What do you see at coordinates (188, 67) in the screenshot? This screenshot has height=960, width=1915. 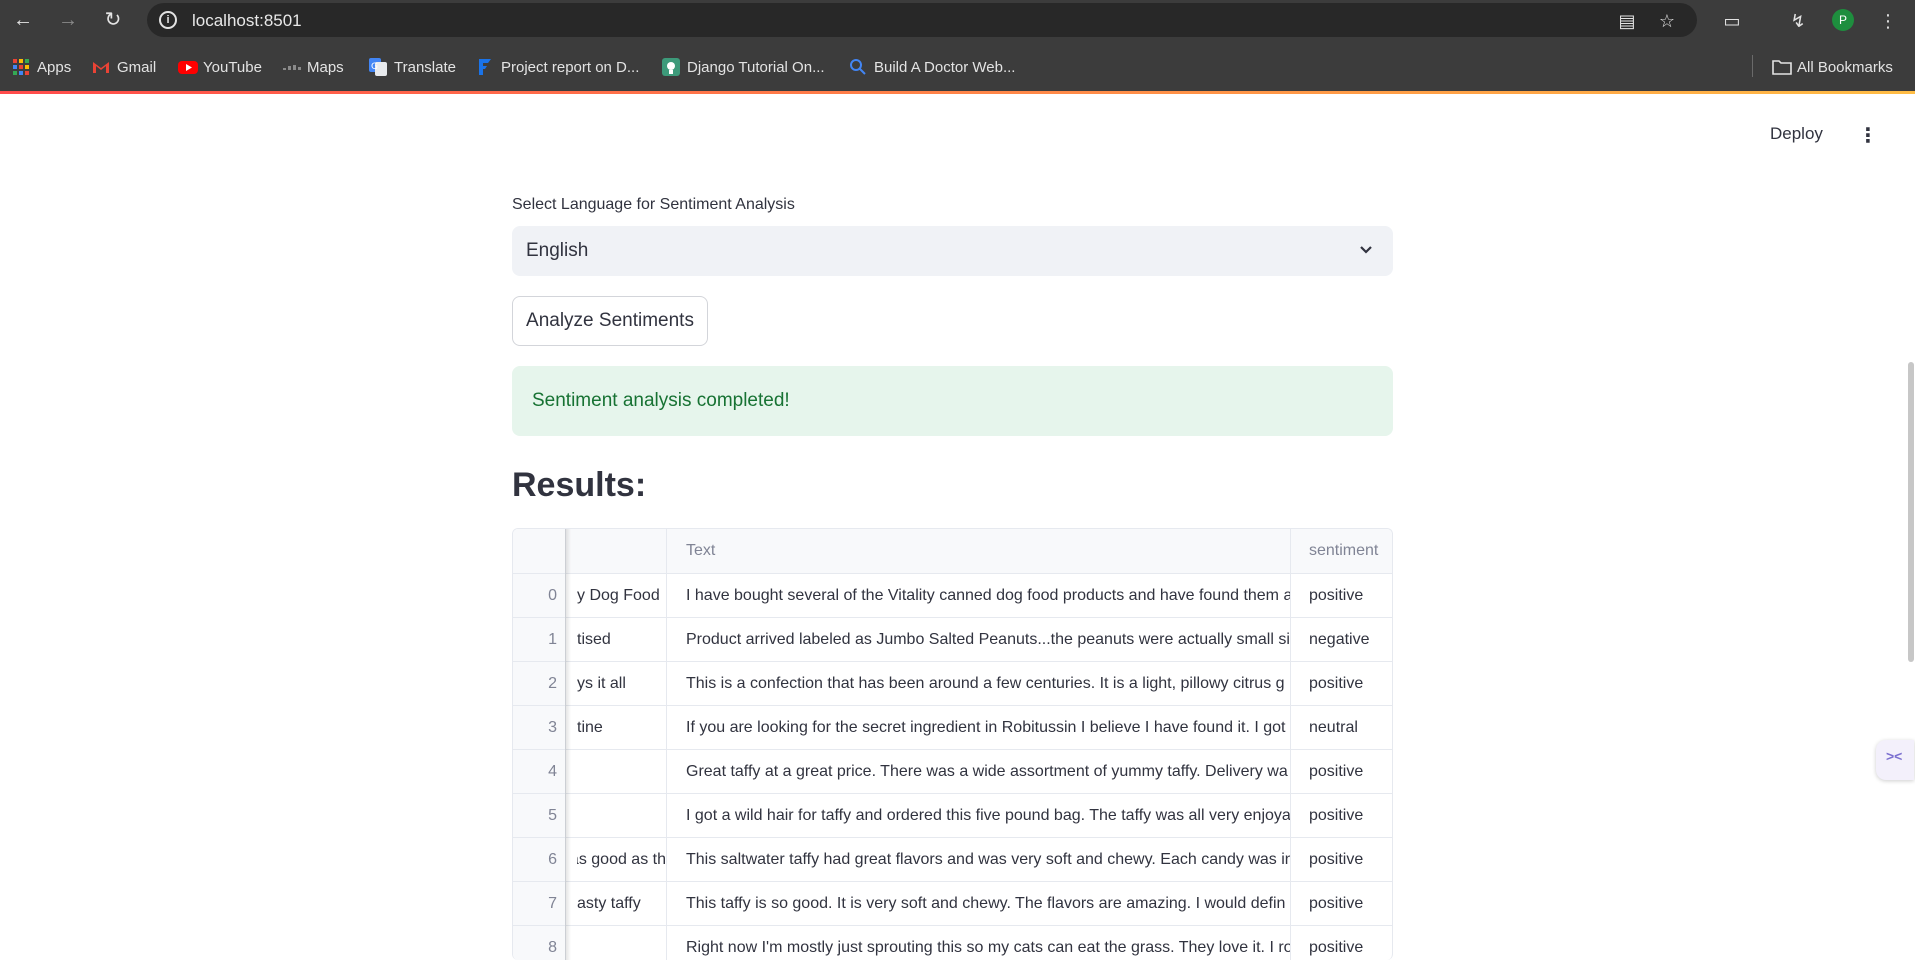 I see `youtube-icon` at bounding box center [188, 67].